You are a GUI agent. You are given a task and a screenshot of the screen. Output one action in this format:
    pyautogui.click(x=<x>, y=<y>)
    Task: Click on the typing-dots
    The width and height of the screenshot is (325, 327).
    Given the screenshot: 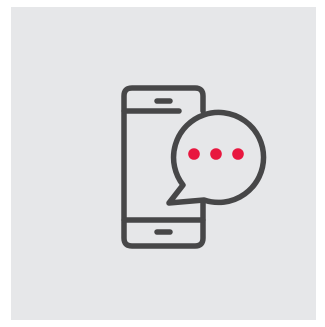 What is the action you would take?
    pyautogui.click(x=216, y=154)
    